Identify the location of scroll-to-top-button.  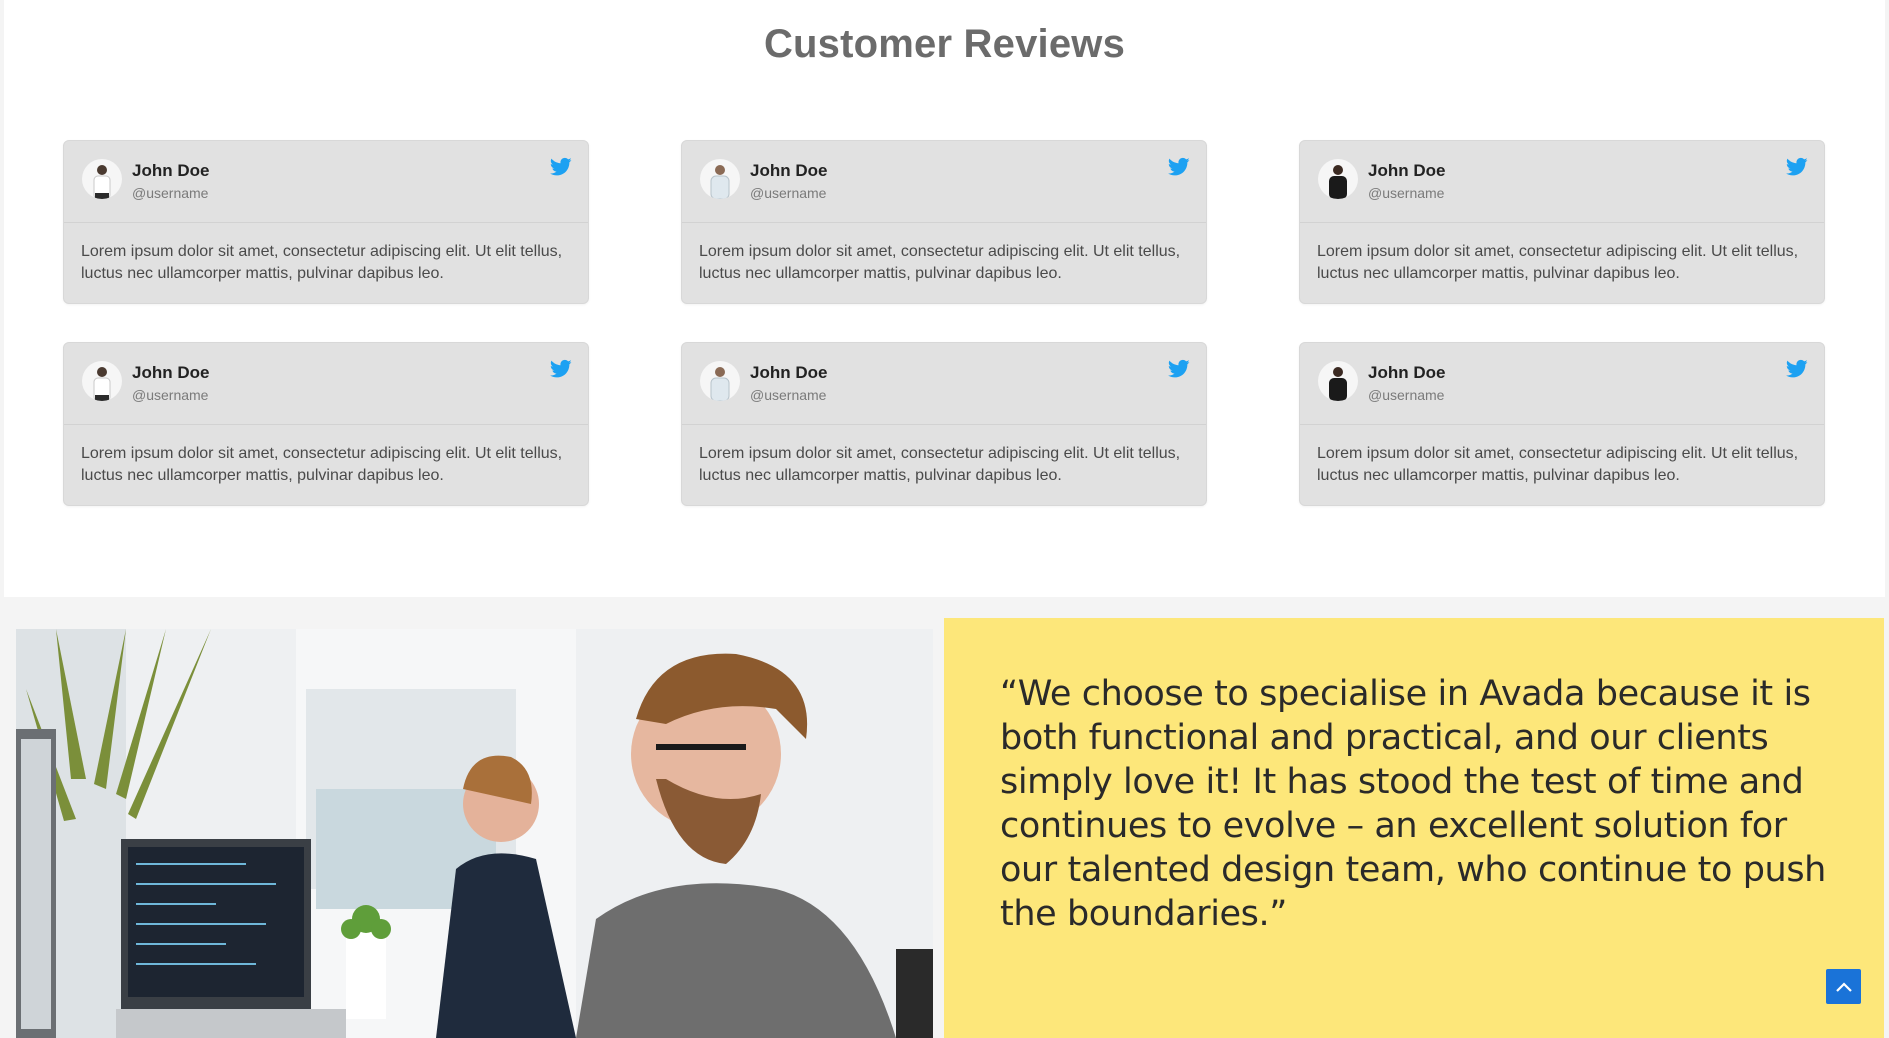
(1843, 986).